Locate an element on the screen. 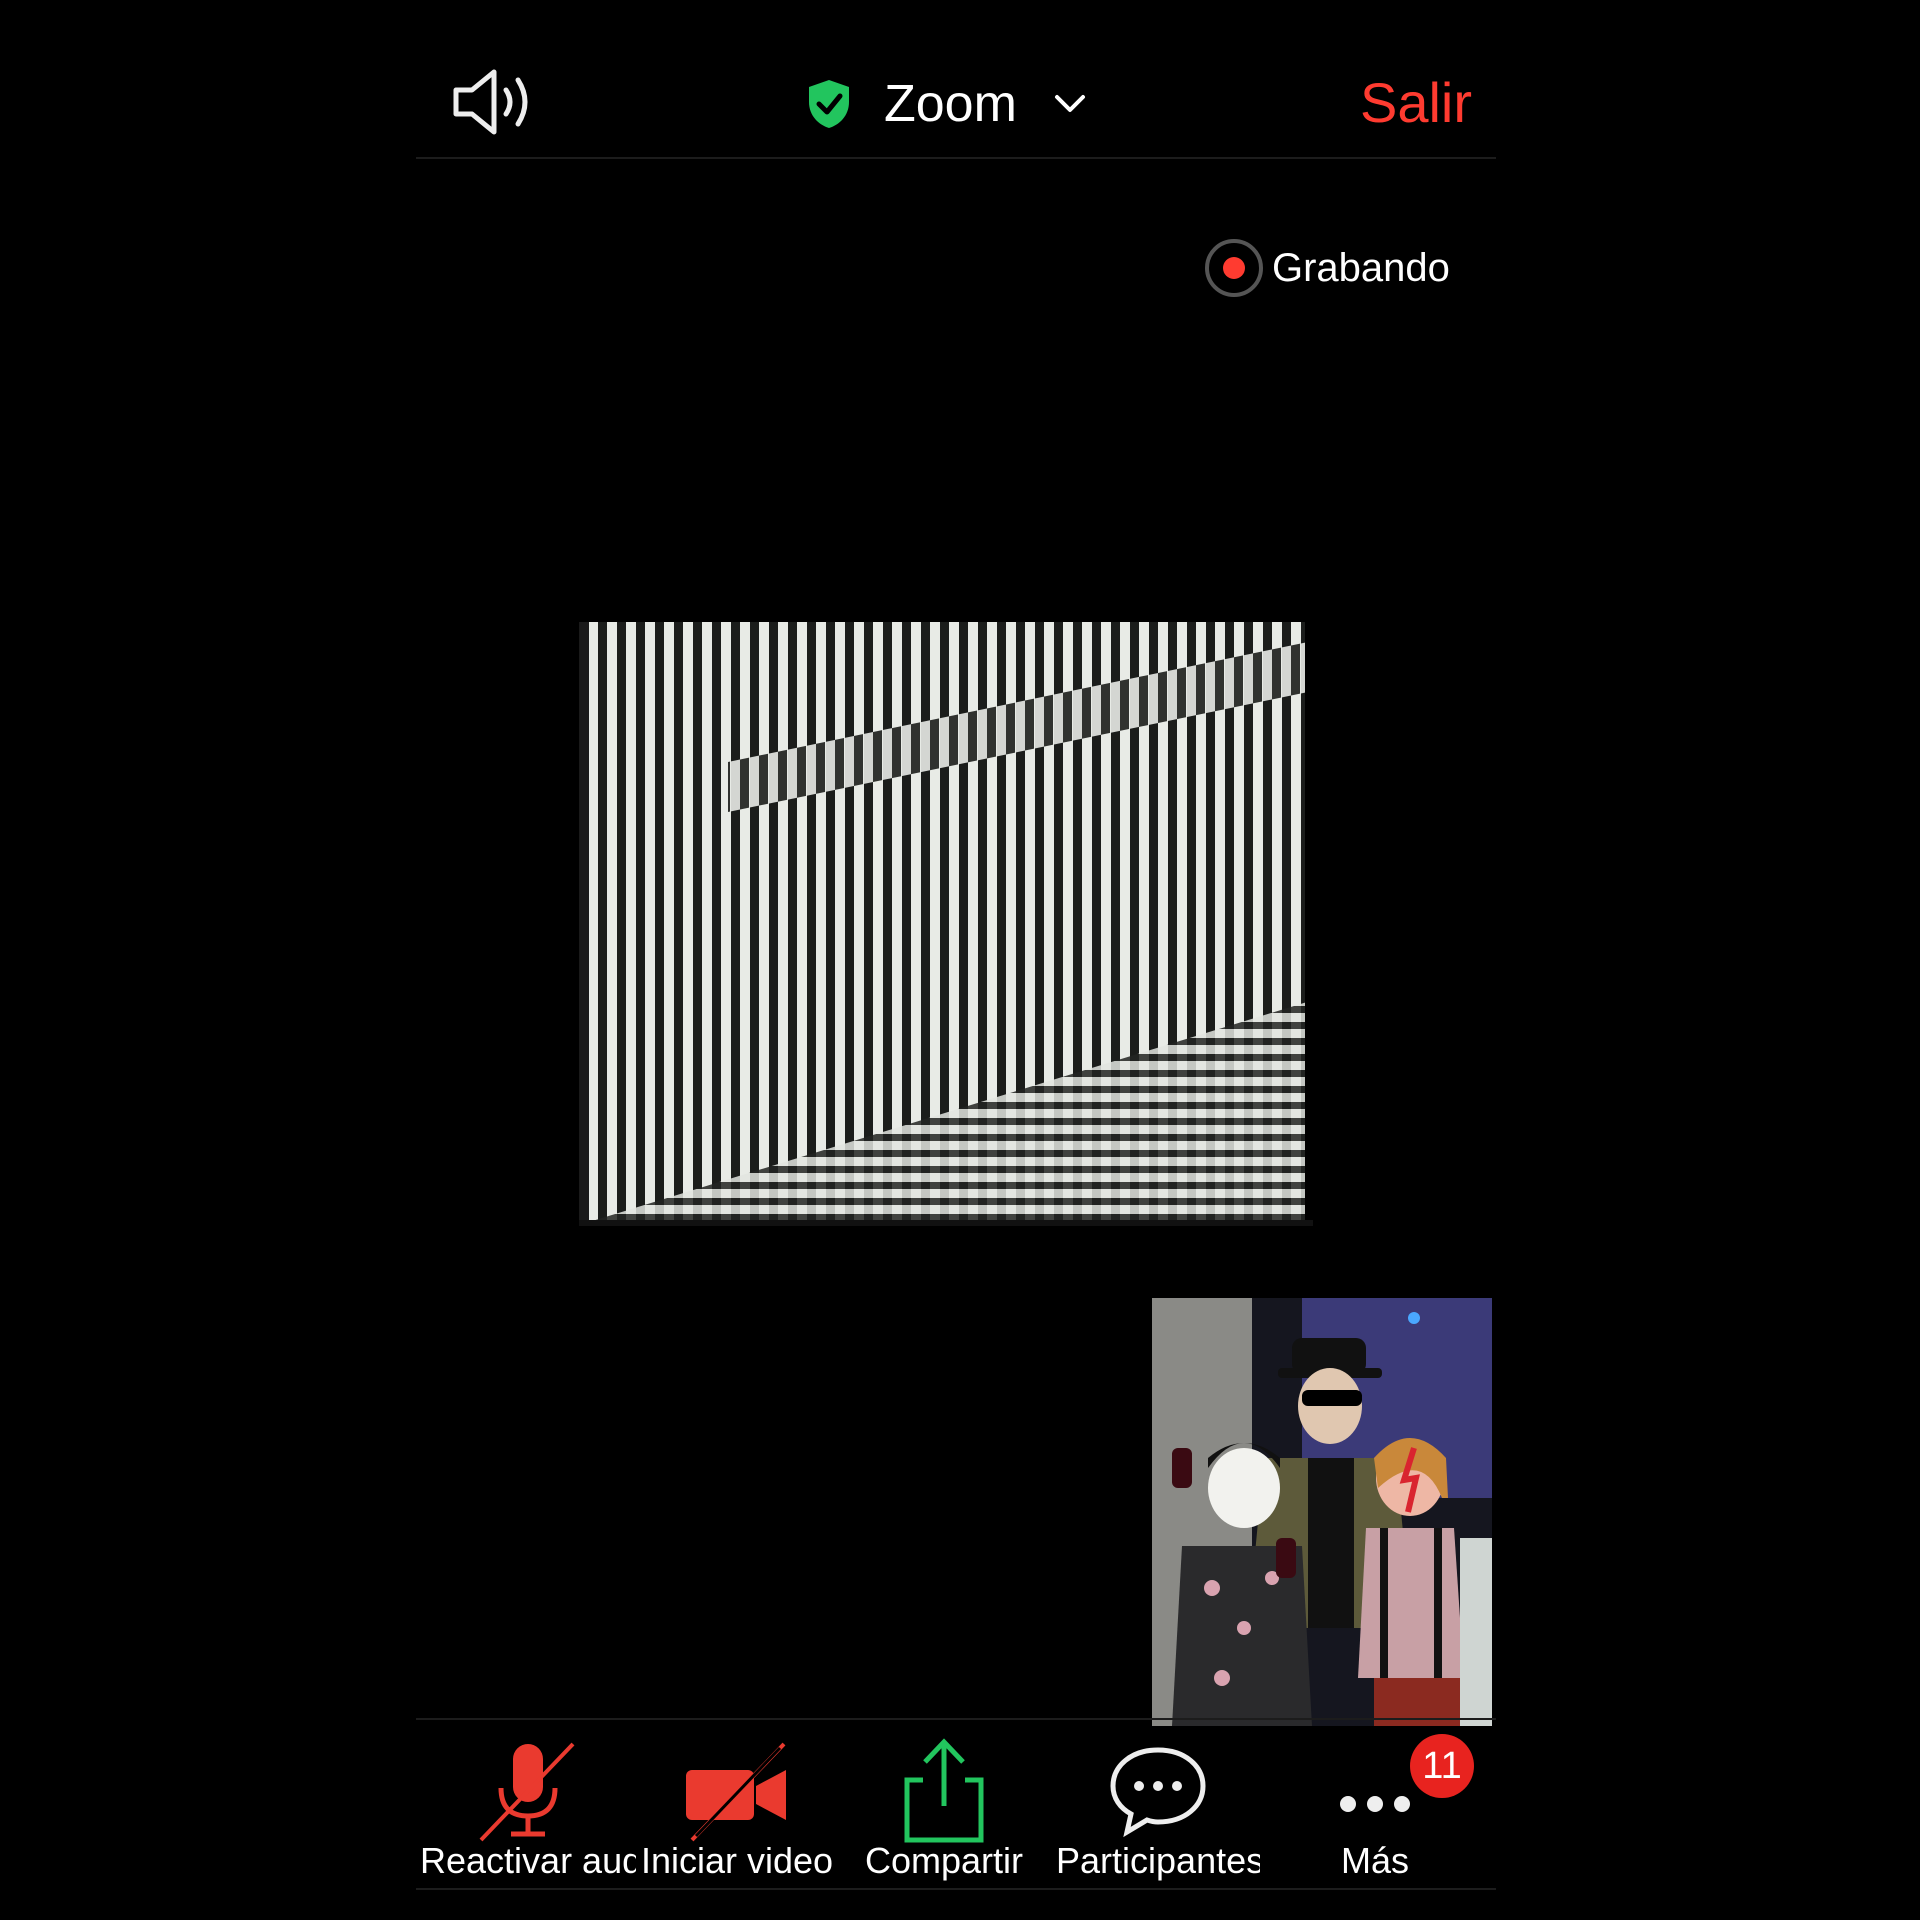  share-icon is located at coordinates (944, 1790).